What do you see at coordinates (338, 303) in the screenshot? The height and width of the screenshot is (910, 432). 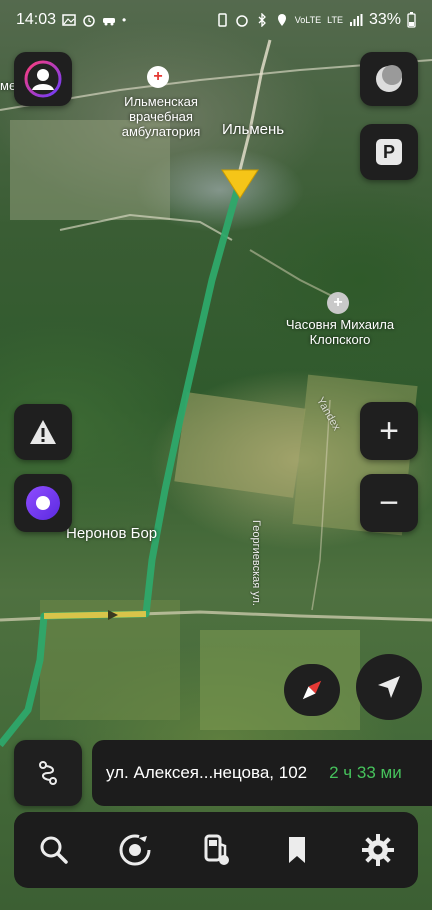 I see `chapel-poi-icon: +` at bounding box center [338, 303].